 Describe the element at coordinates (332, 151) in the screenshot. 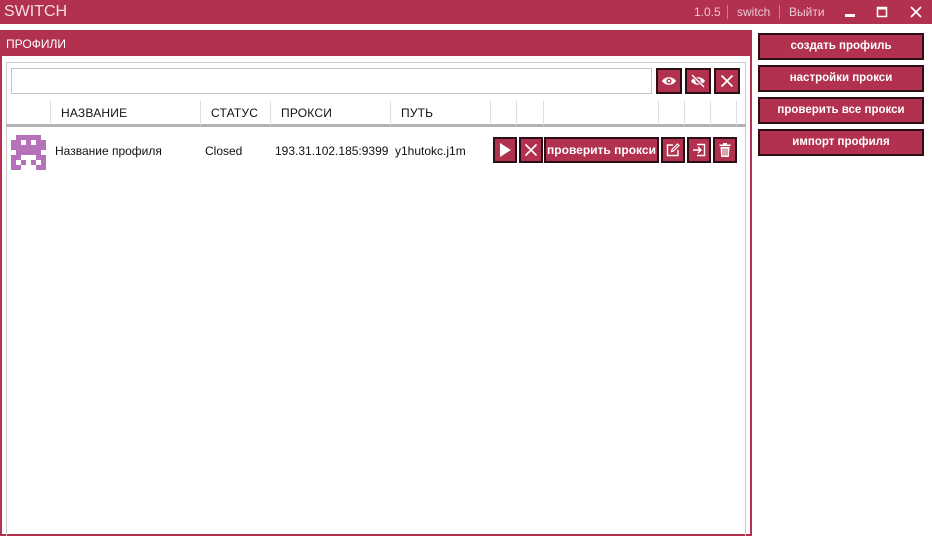

I see `profile-proxy: 193.31.102.185:9399` at that location.